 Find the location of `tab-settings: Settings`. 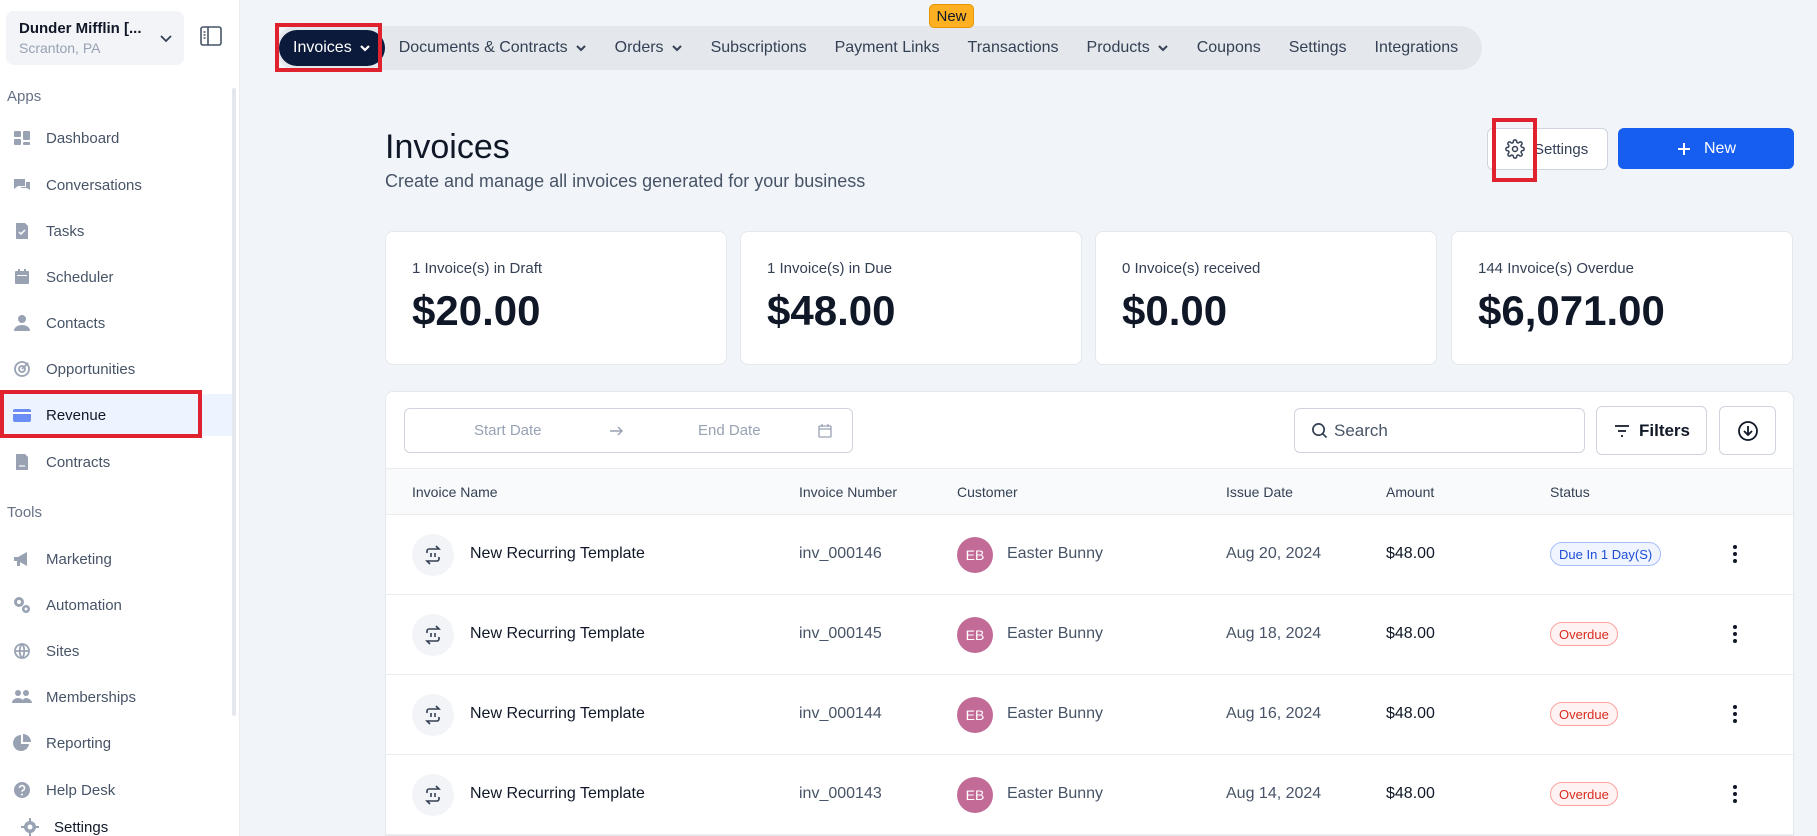

tab-settings: Settings is located at coordinates (1318, 48).